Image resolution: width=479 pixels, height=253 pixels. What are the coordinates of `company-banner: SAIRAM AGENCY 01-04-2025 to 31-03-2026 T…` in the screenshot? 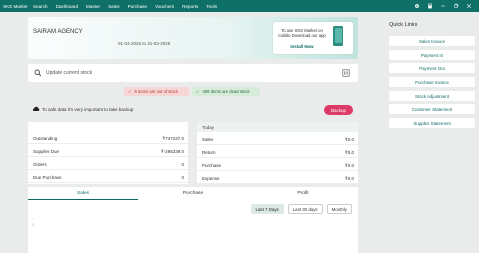 It's located at (193, 38).